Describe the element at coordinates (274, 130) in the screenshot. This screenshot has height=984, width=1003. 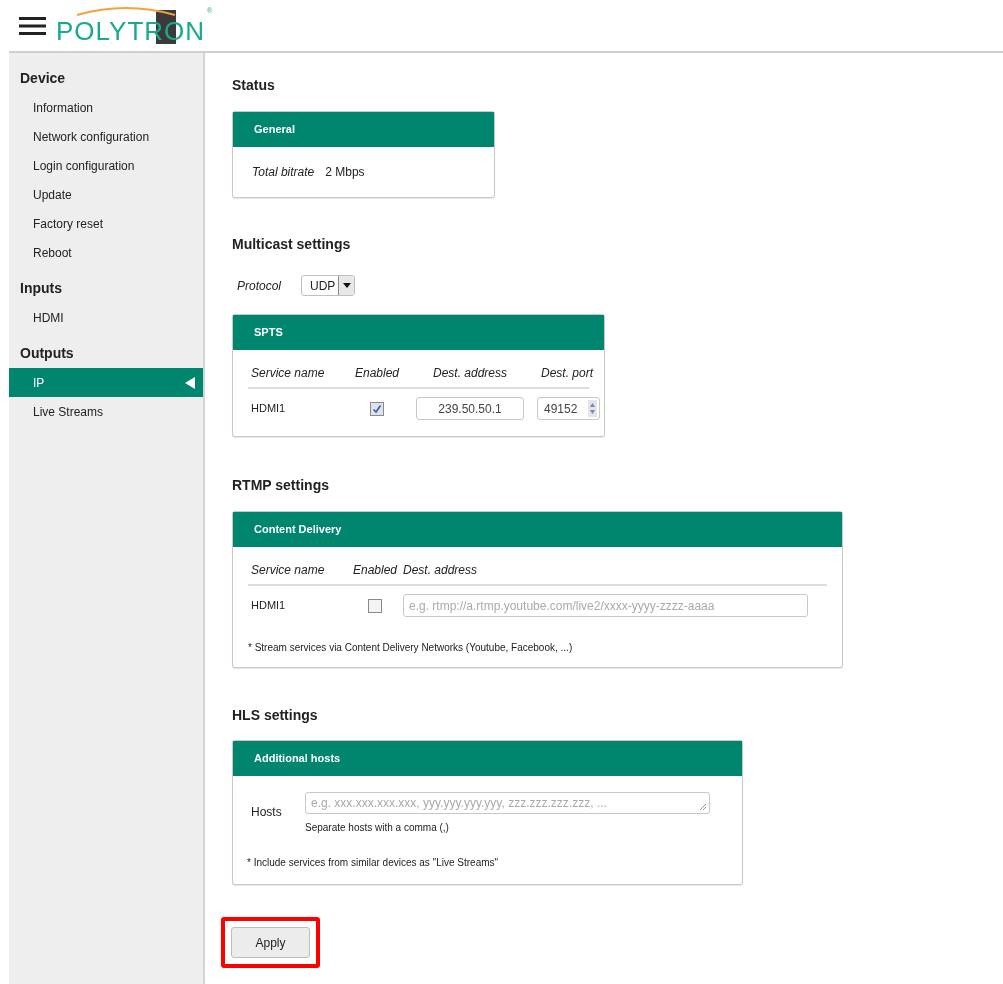
I see `card-title: General` at that location.